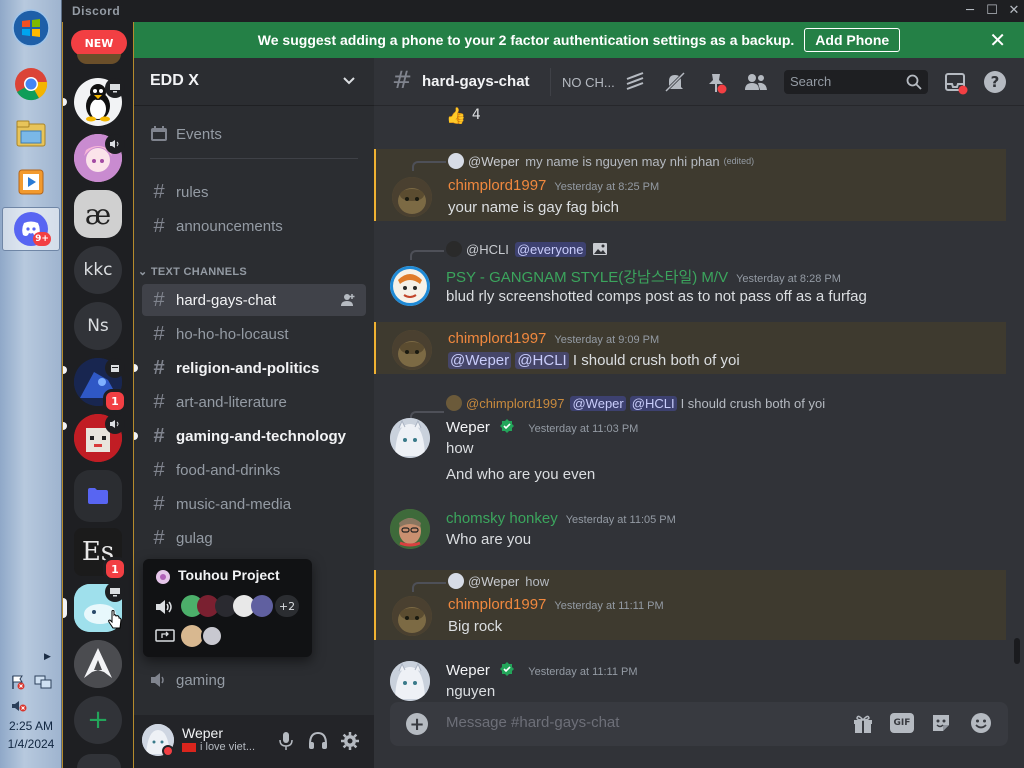 Image resolution: width=1024 pixels, height=768 pixels. Describe the element at coordinates (254, 680) in the screenshot. I see `voice-channel-gaming: gaming` at that location.